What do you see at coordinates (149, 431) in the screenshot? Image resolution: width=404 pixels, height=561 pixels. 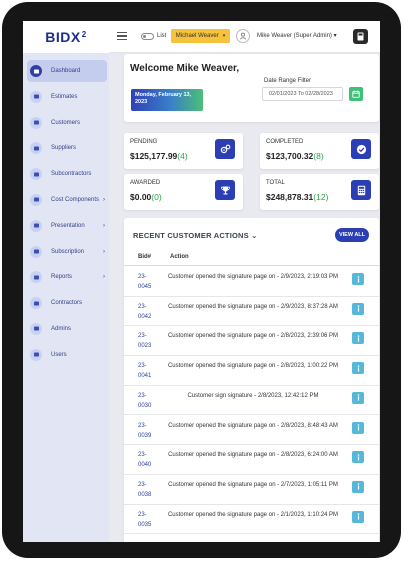 I see `bid-number-link: 23-0039` at bounding box center [149, 431].